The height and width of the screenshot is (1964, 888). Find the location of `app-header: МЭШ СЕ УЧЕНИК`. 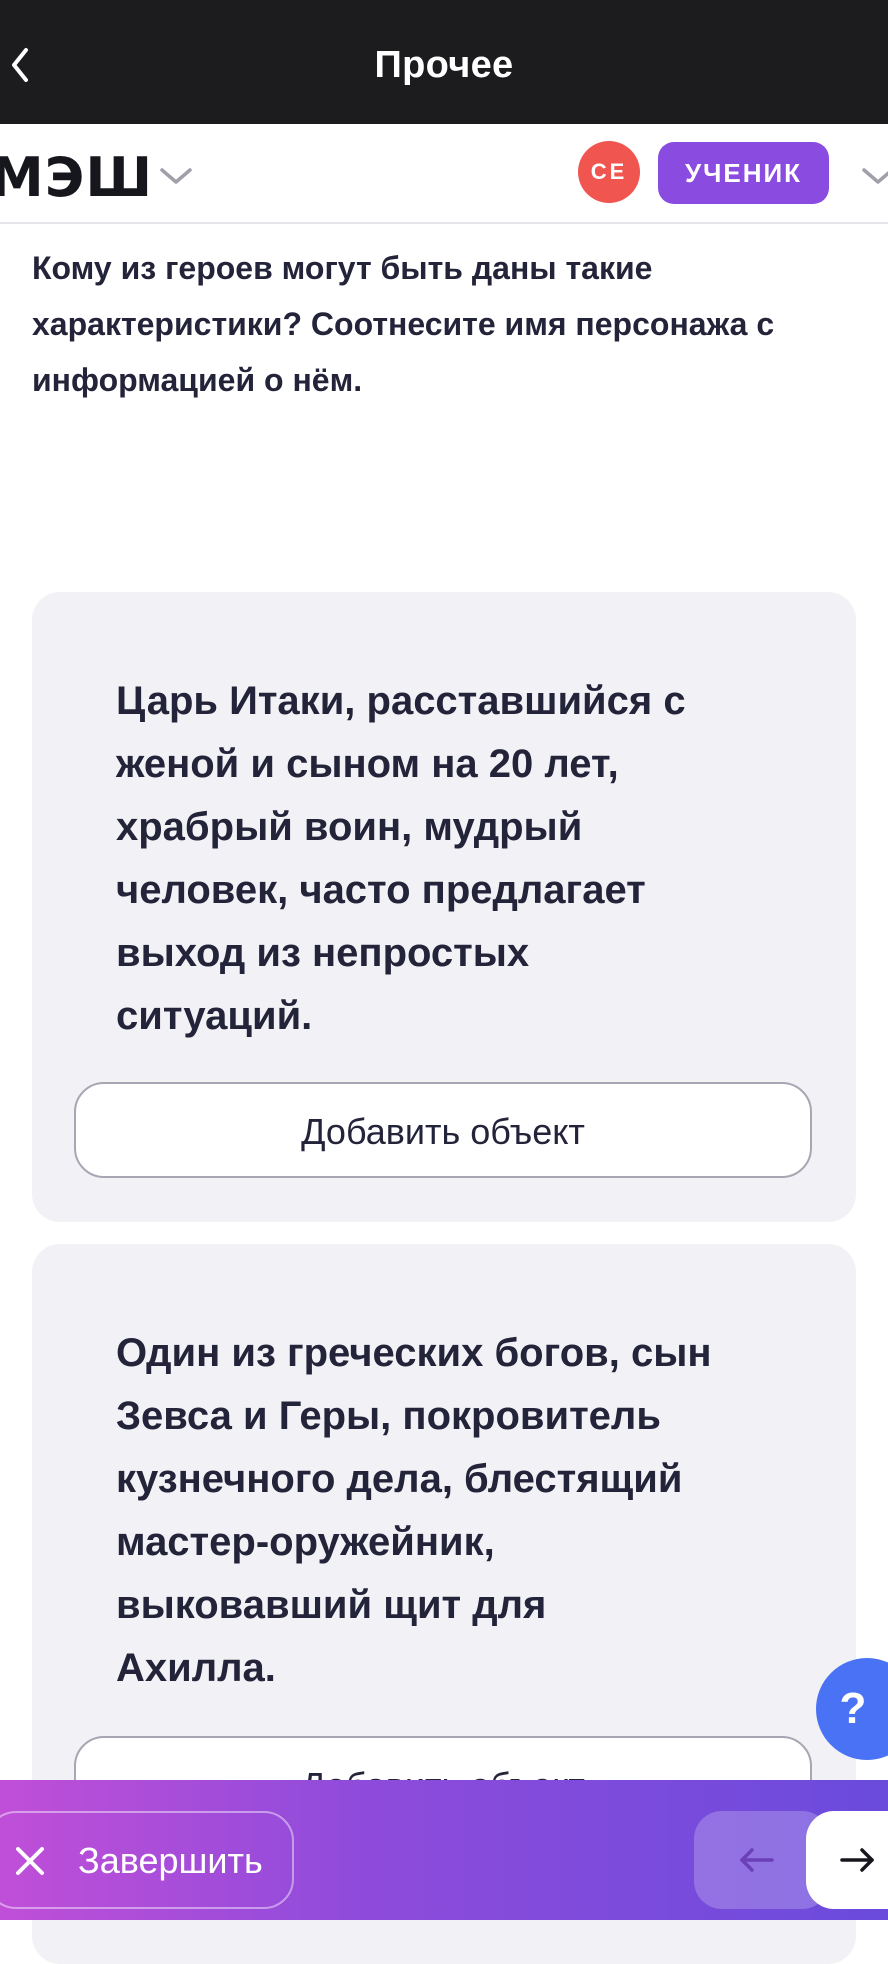

app-header: МЭШ СЕ УЧЕНИК is located at coordinates (444, 174).